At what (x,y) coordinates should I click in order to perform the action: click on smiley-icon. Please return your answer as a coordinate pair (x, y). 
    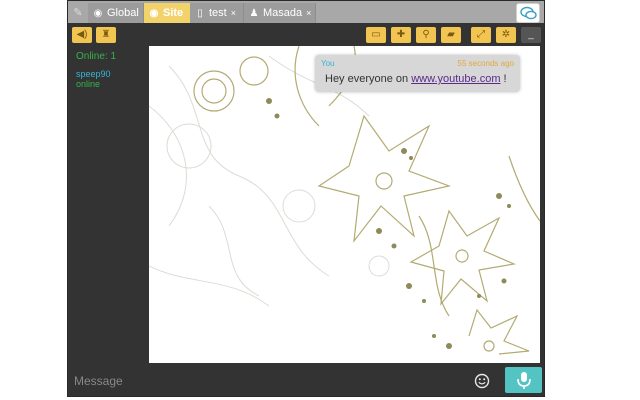
    Looking at the image, I should click on (482, 381).